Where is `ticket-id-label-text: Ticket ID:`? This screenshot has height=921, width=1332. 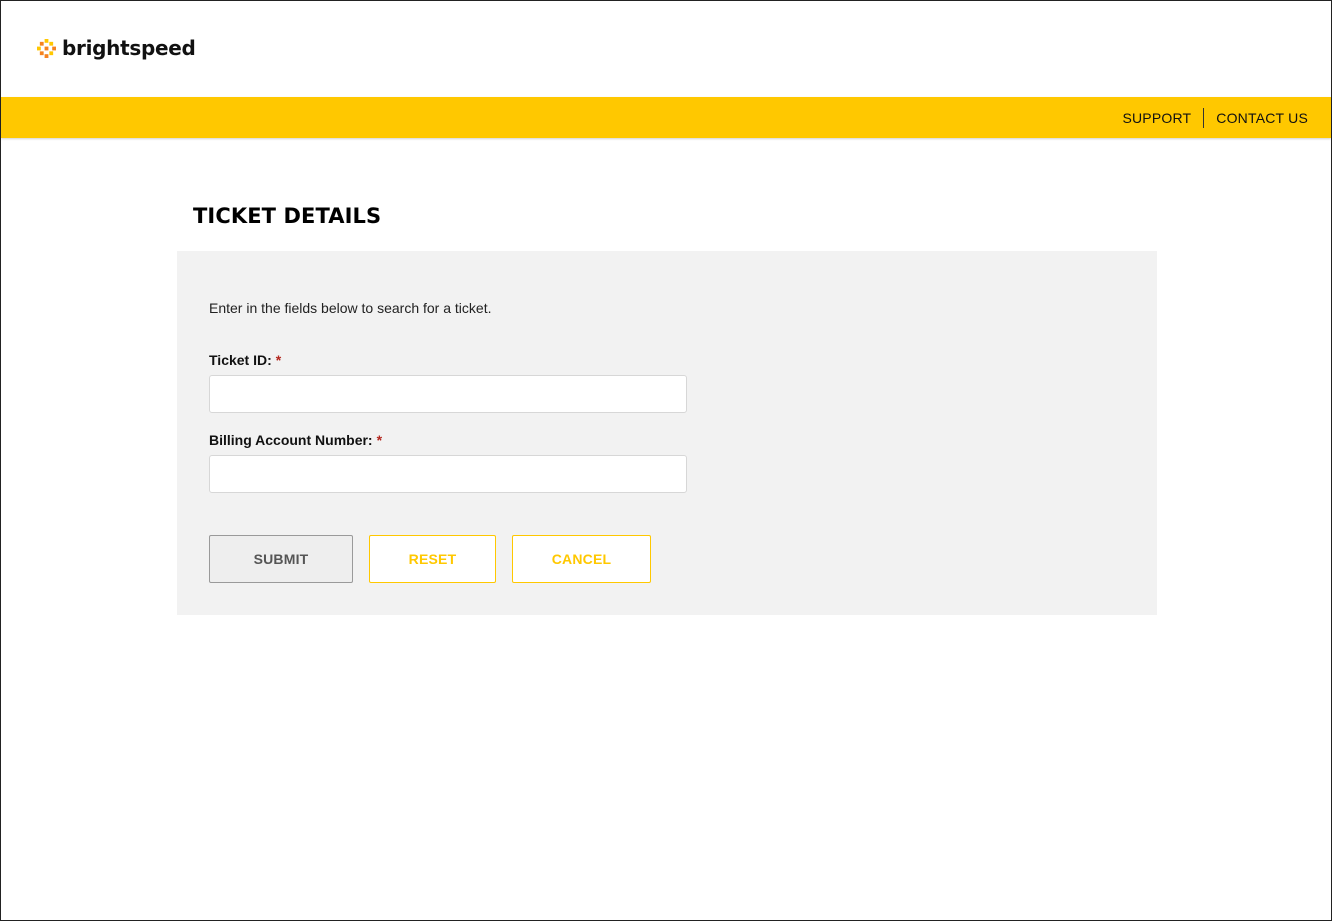 ticket-id-label-text: Ticket ID: is located at coordinates (240, 360).